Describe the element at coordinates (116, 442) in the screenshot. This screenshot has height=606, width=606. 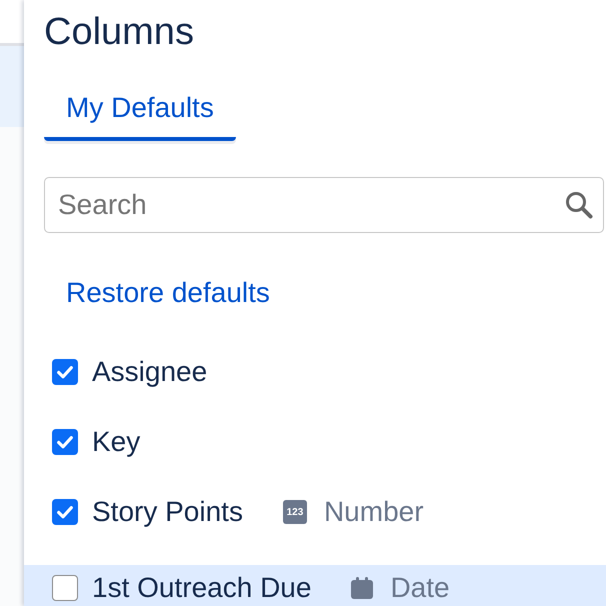
I see `column-label: Key` at that location.